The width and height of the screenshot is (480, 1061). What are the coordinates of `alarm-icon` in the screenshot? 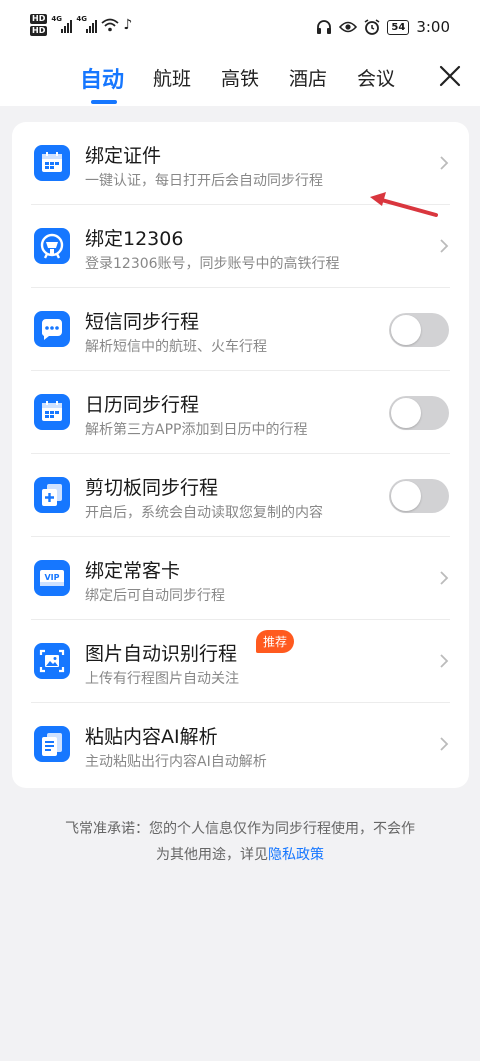 It's located at (372, 27).